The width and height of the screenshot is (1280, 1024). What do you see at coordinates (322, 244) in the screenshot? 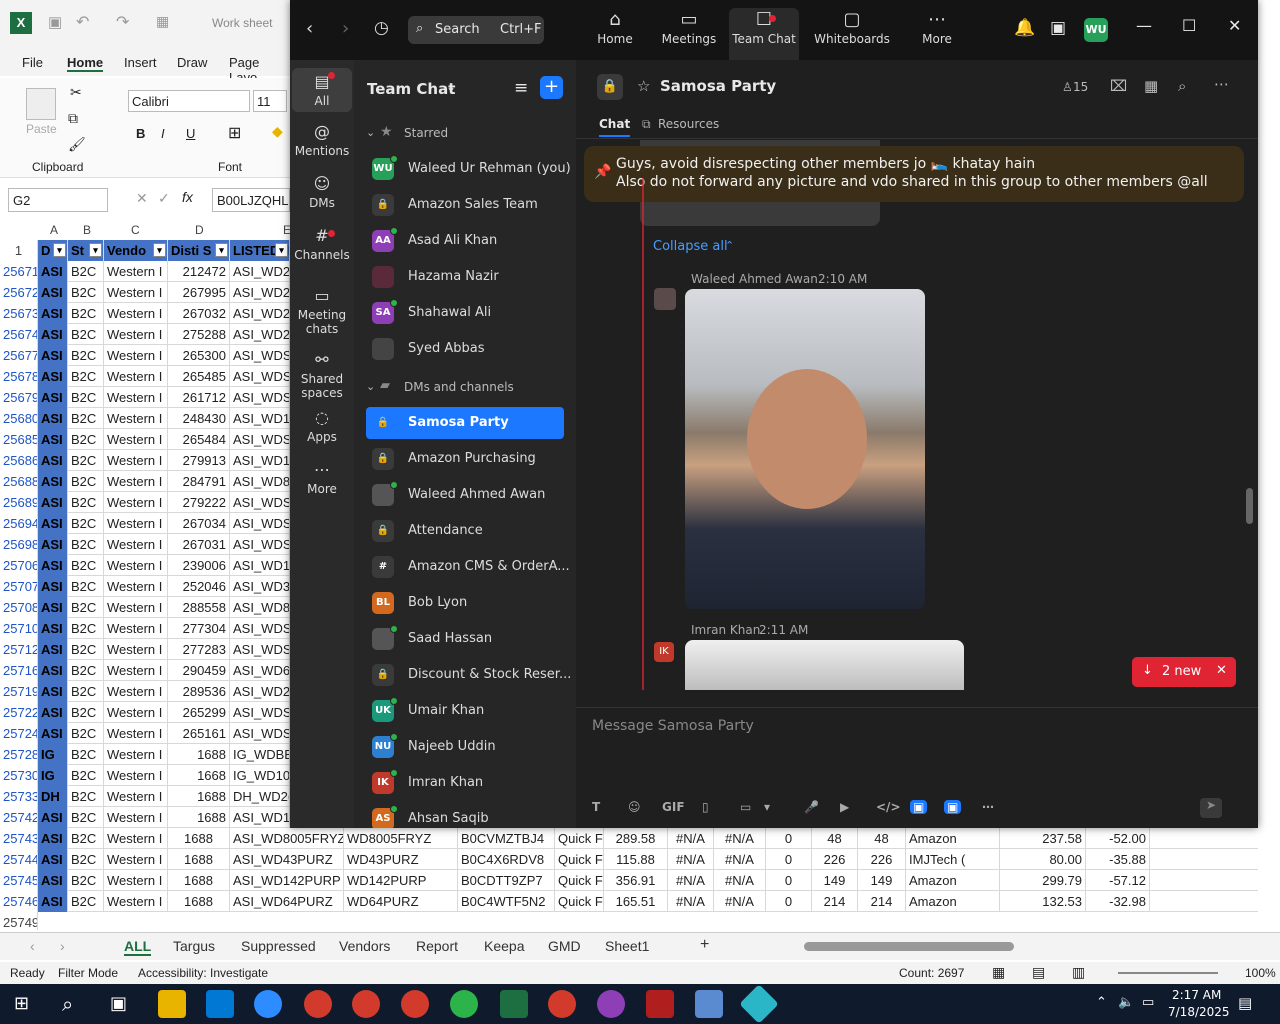
I see `rail-channels: # Channels` at bounding box center [322, 244].